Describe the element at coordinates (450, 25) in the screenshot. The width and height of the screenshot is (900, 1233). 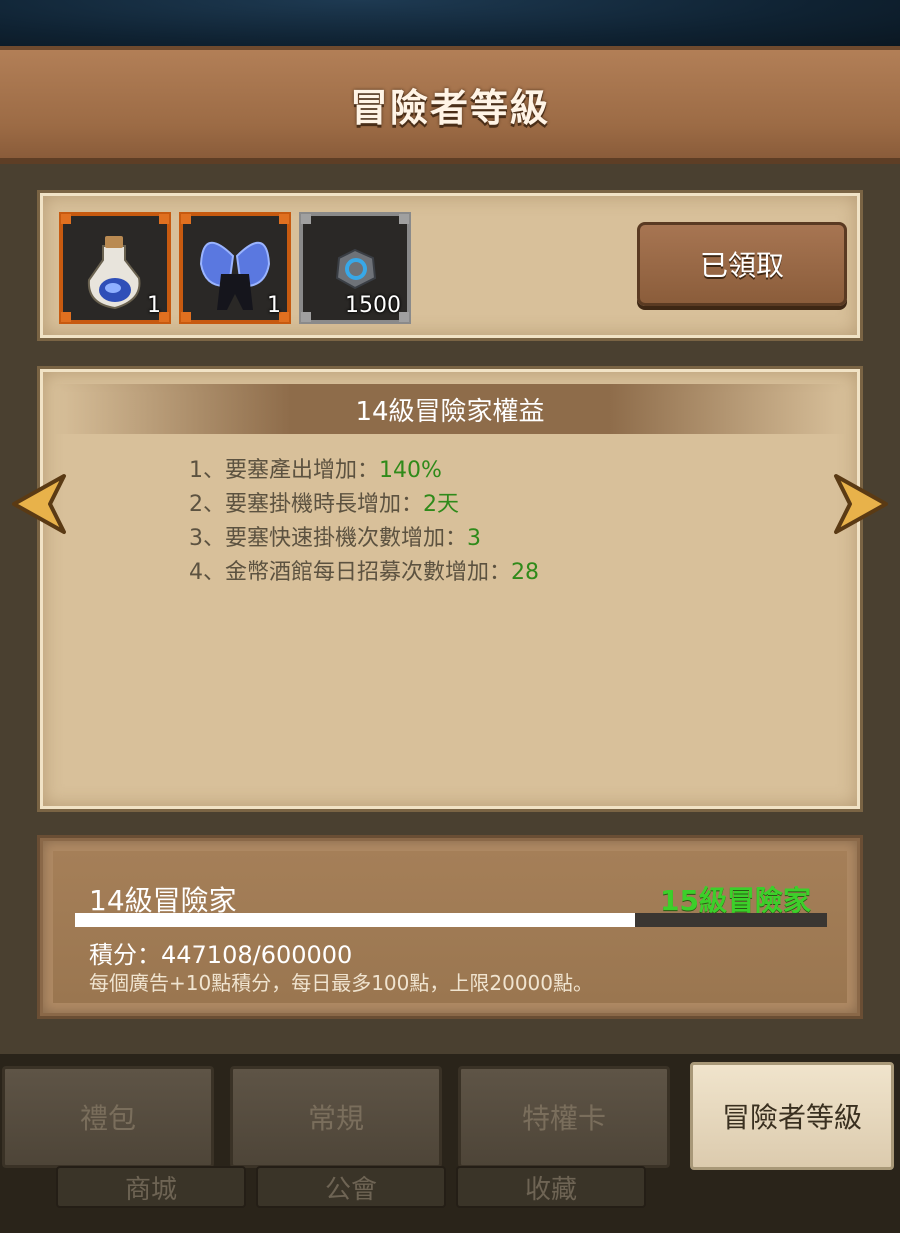
I see `top-background` at that location.